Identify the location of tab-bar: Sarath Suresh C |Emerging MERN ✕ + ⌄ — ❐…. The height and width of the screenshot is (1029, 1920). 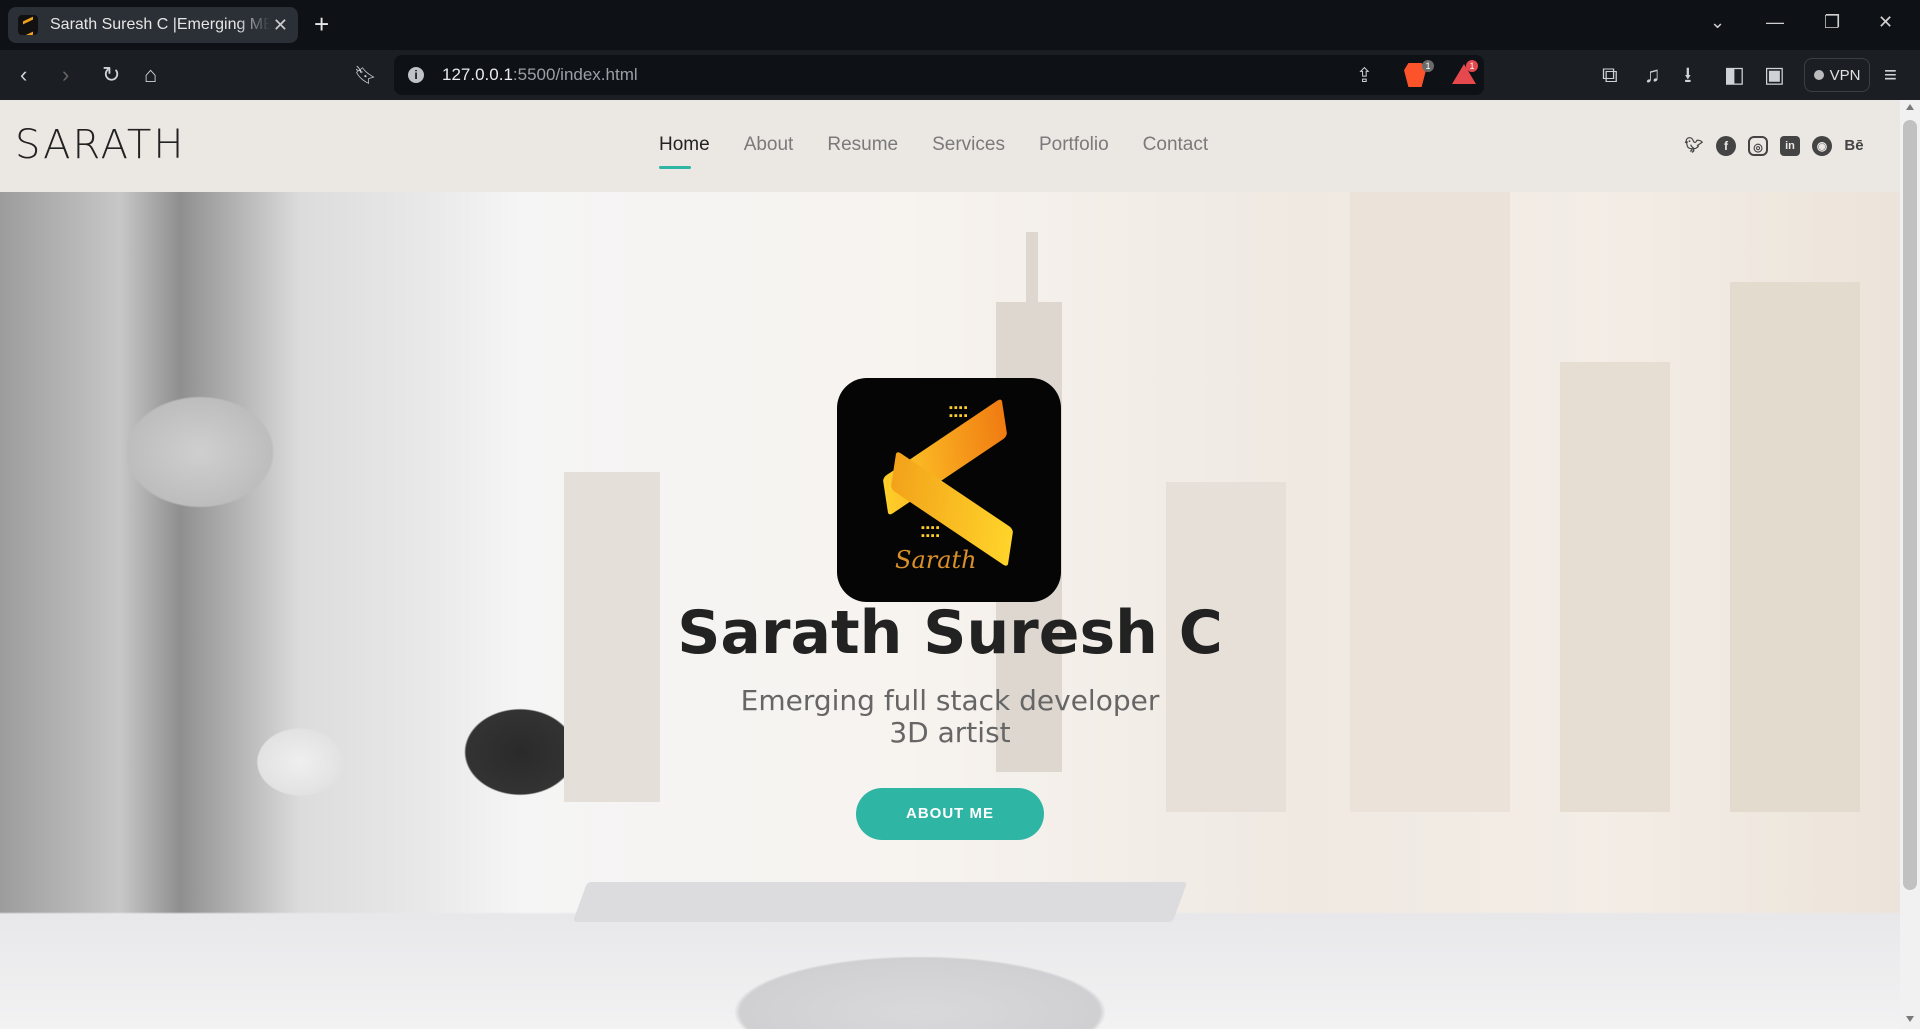
(960, 25).